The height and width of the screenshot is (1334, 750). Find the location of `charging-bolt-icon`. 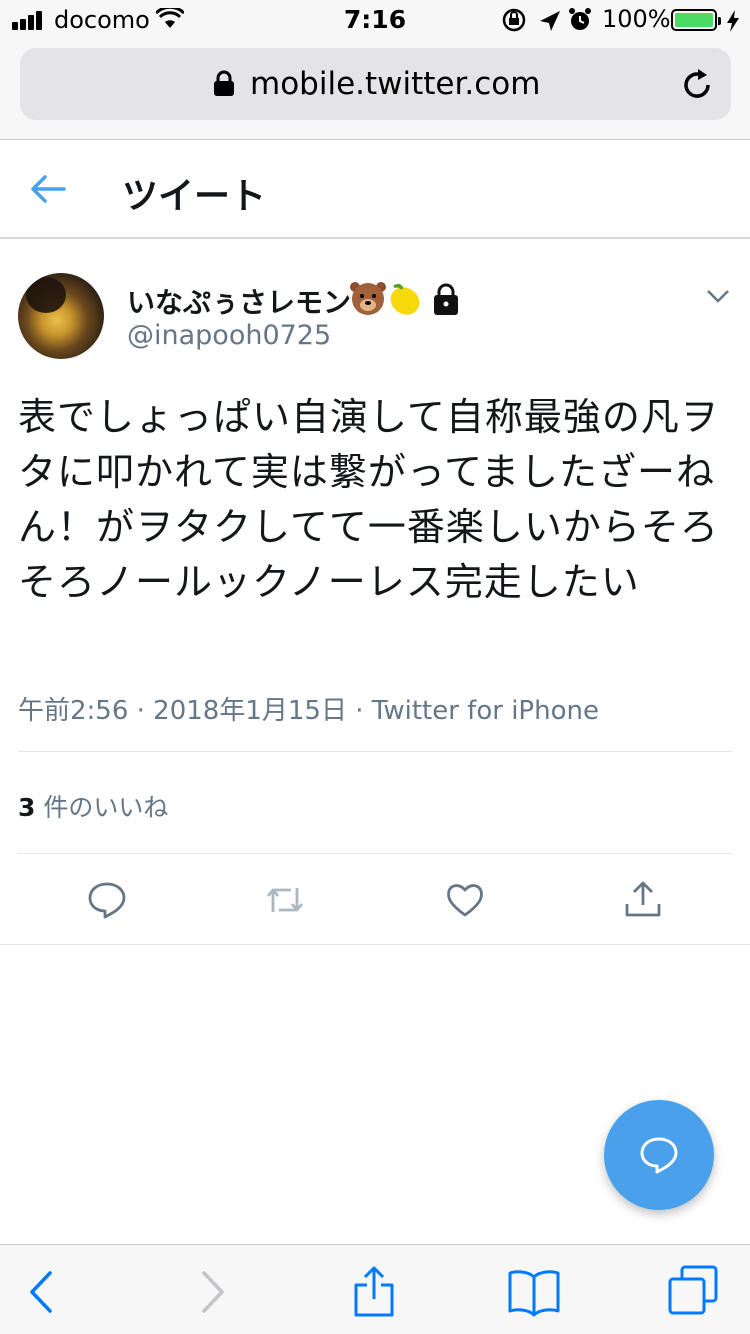

charging-bolt-icon is located at coordinates (733, 21).